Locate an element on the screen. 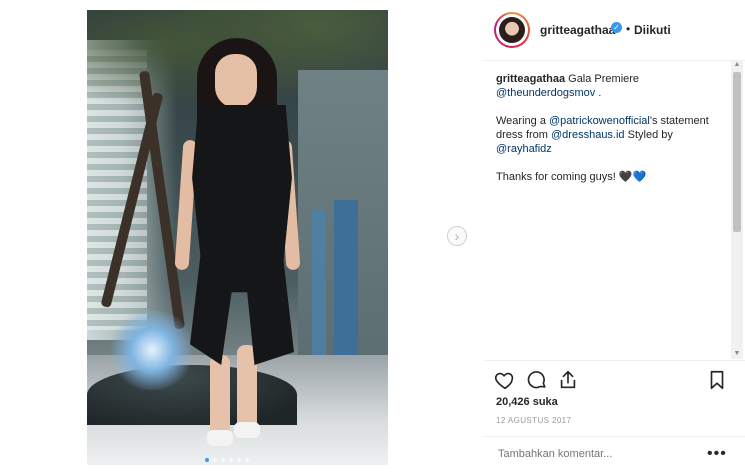 This screenshot has width=745, height=475. save-button is located at coordinates (718, 381).